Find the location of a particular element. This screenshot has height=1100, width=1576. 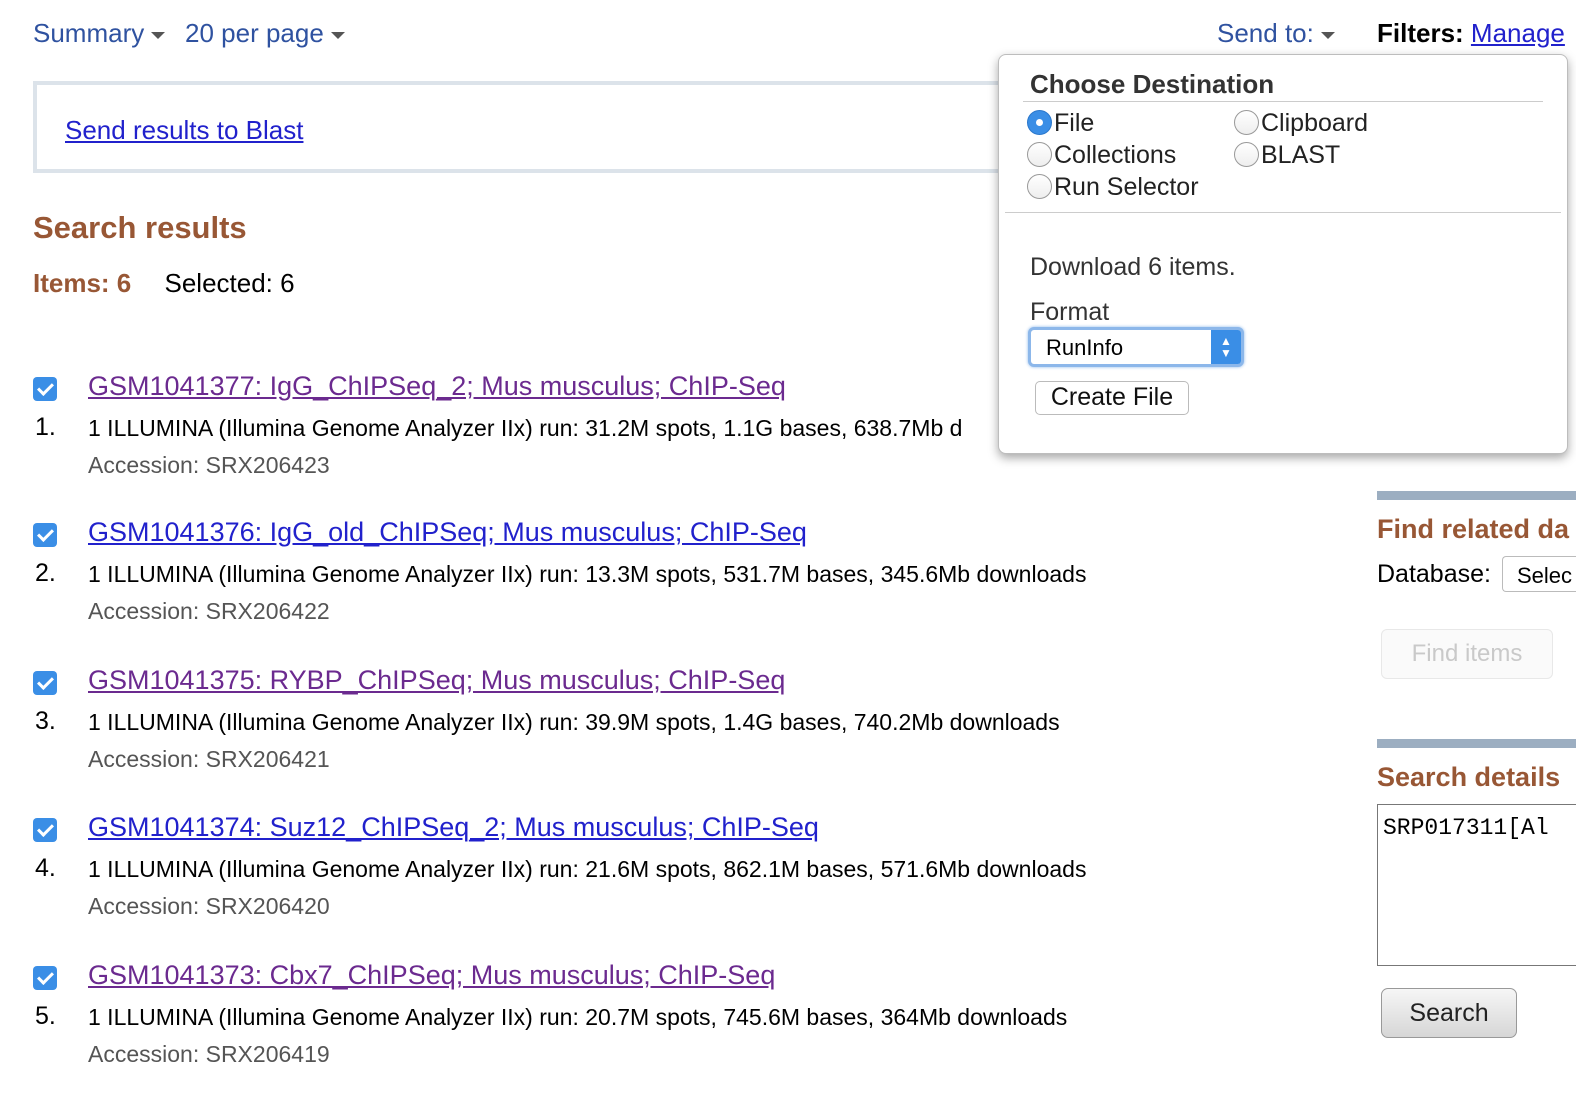

per-page-label: 20 per page is located at coordinates (254, 33).